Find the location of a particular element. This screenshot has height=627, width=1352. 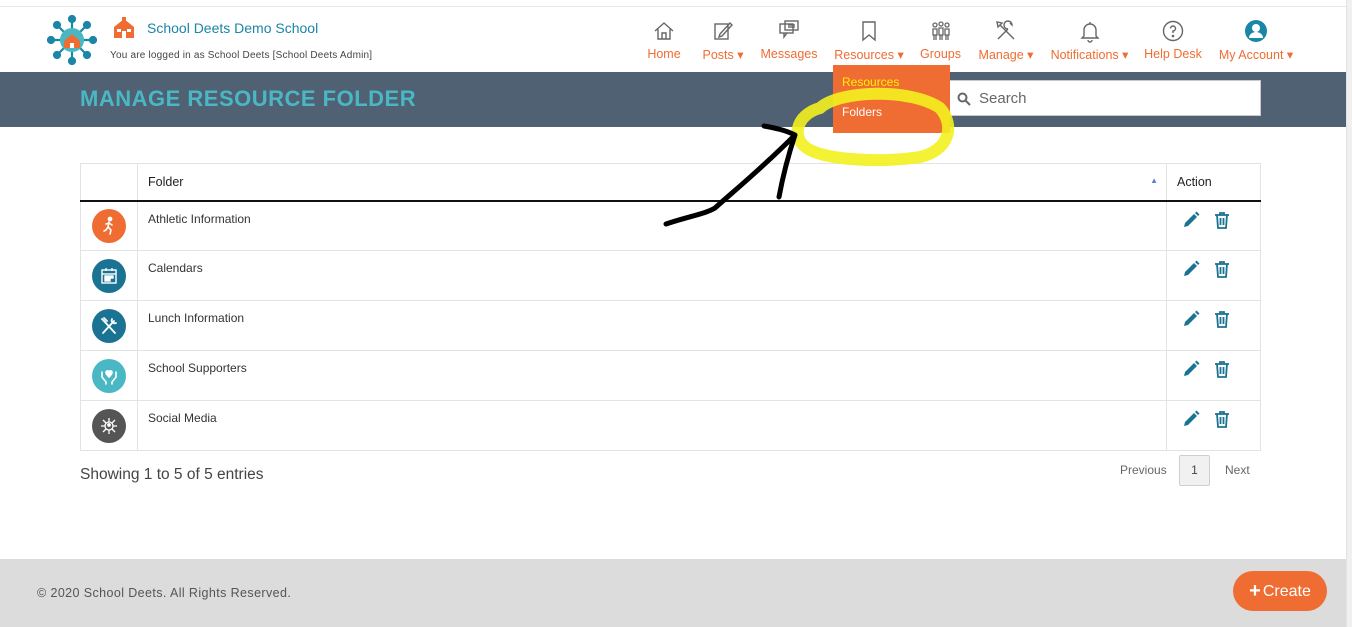

scrollbar is located at coordinates (1349, 313).